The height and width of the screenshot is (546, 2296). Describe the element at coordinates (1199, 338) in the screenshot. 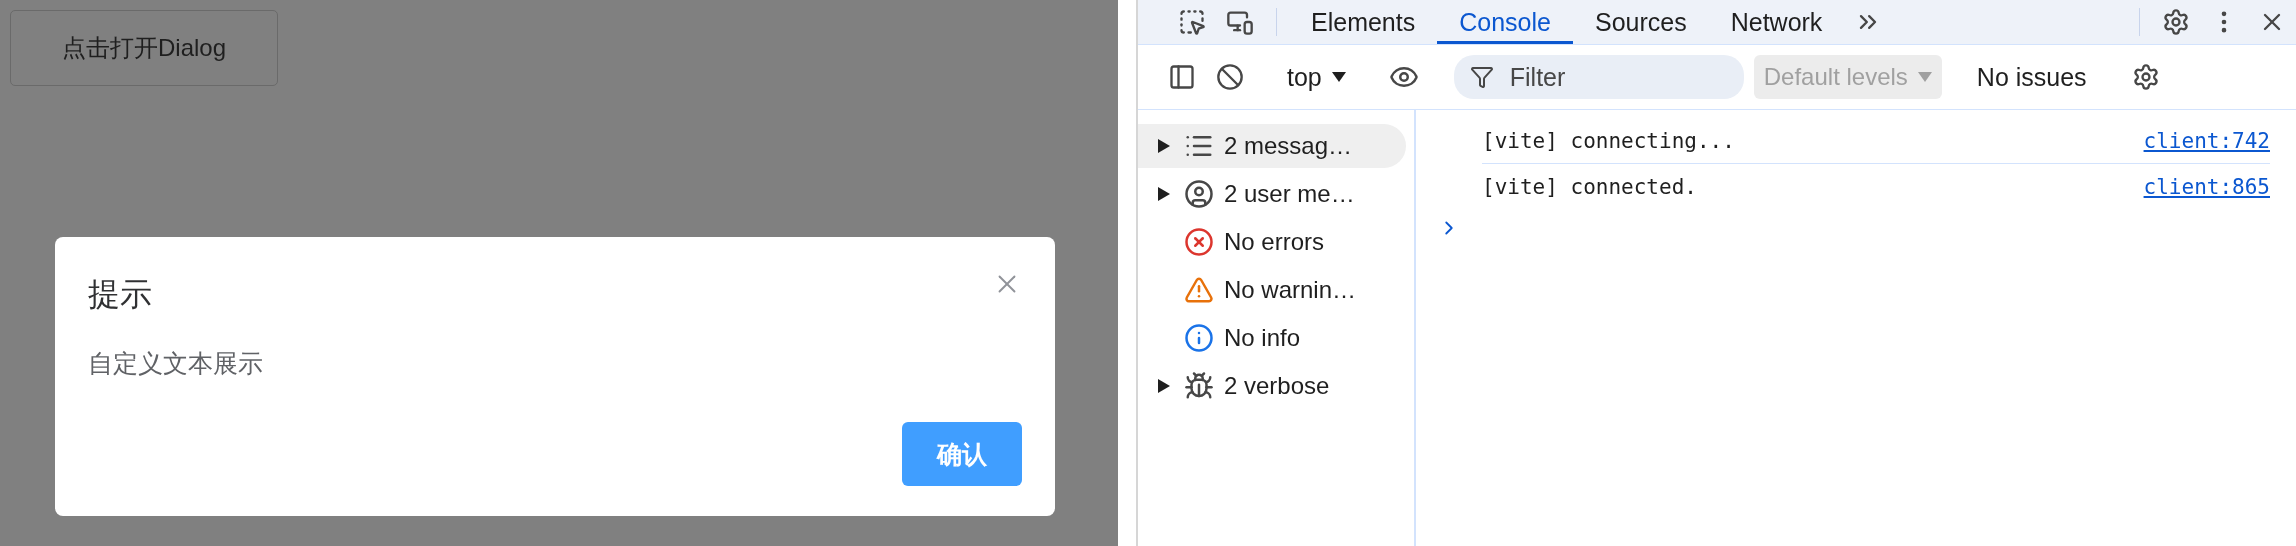

I see `info-icon` at that location.